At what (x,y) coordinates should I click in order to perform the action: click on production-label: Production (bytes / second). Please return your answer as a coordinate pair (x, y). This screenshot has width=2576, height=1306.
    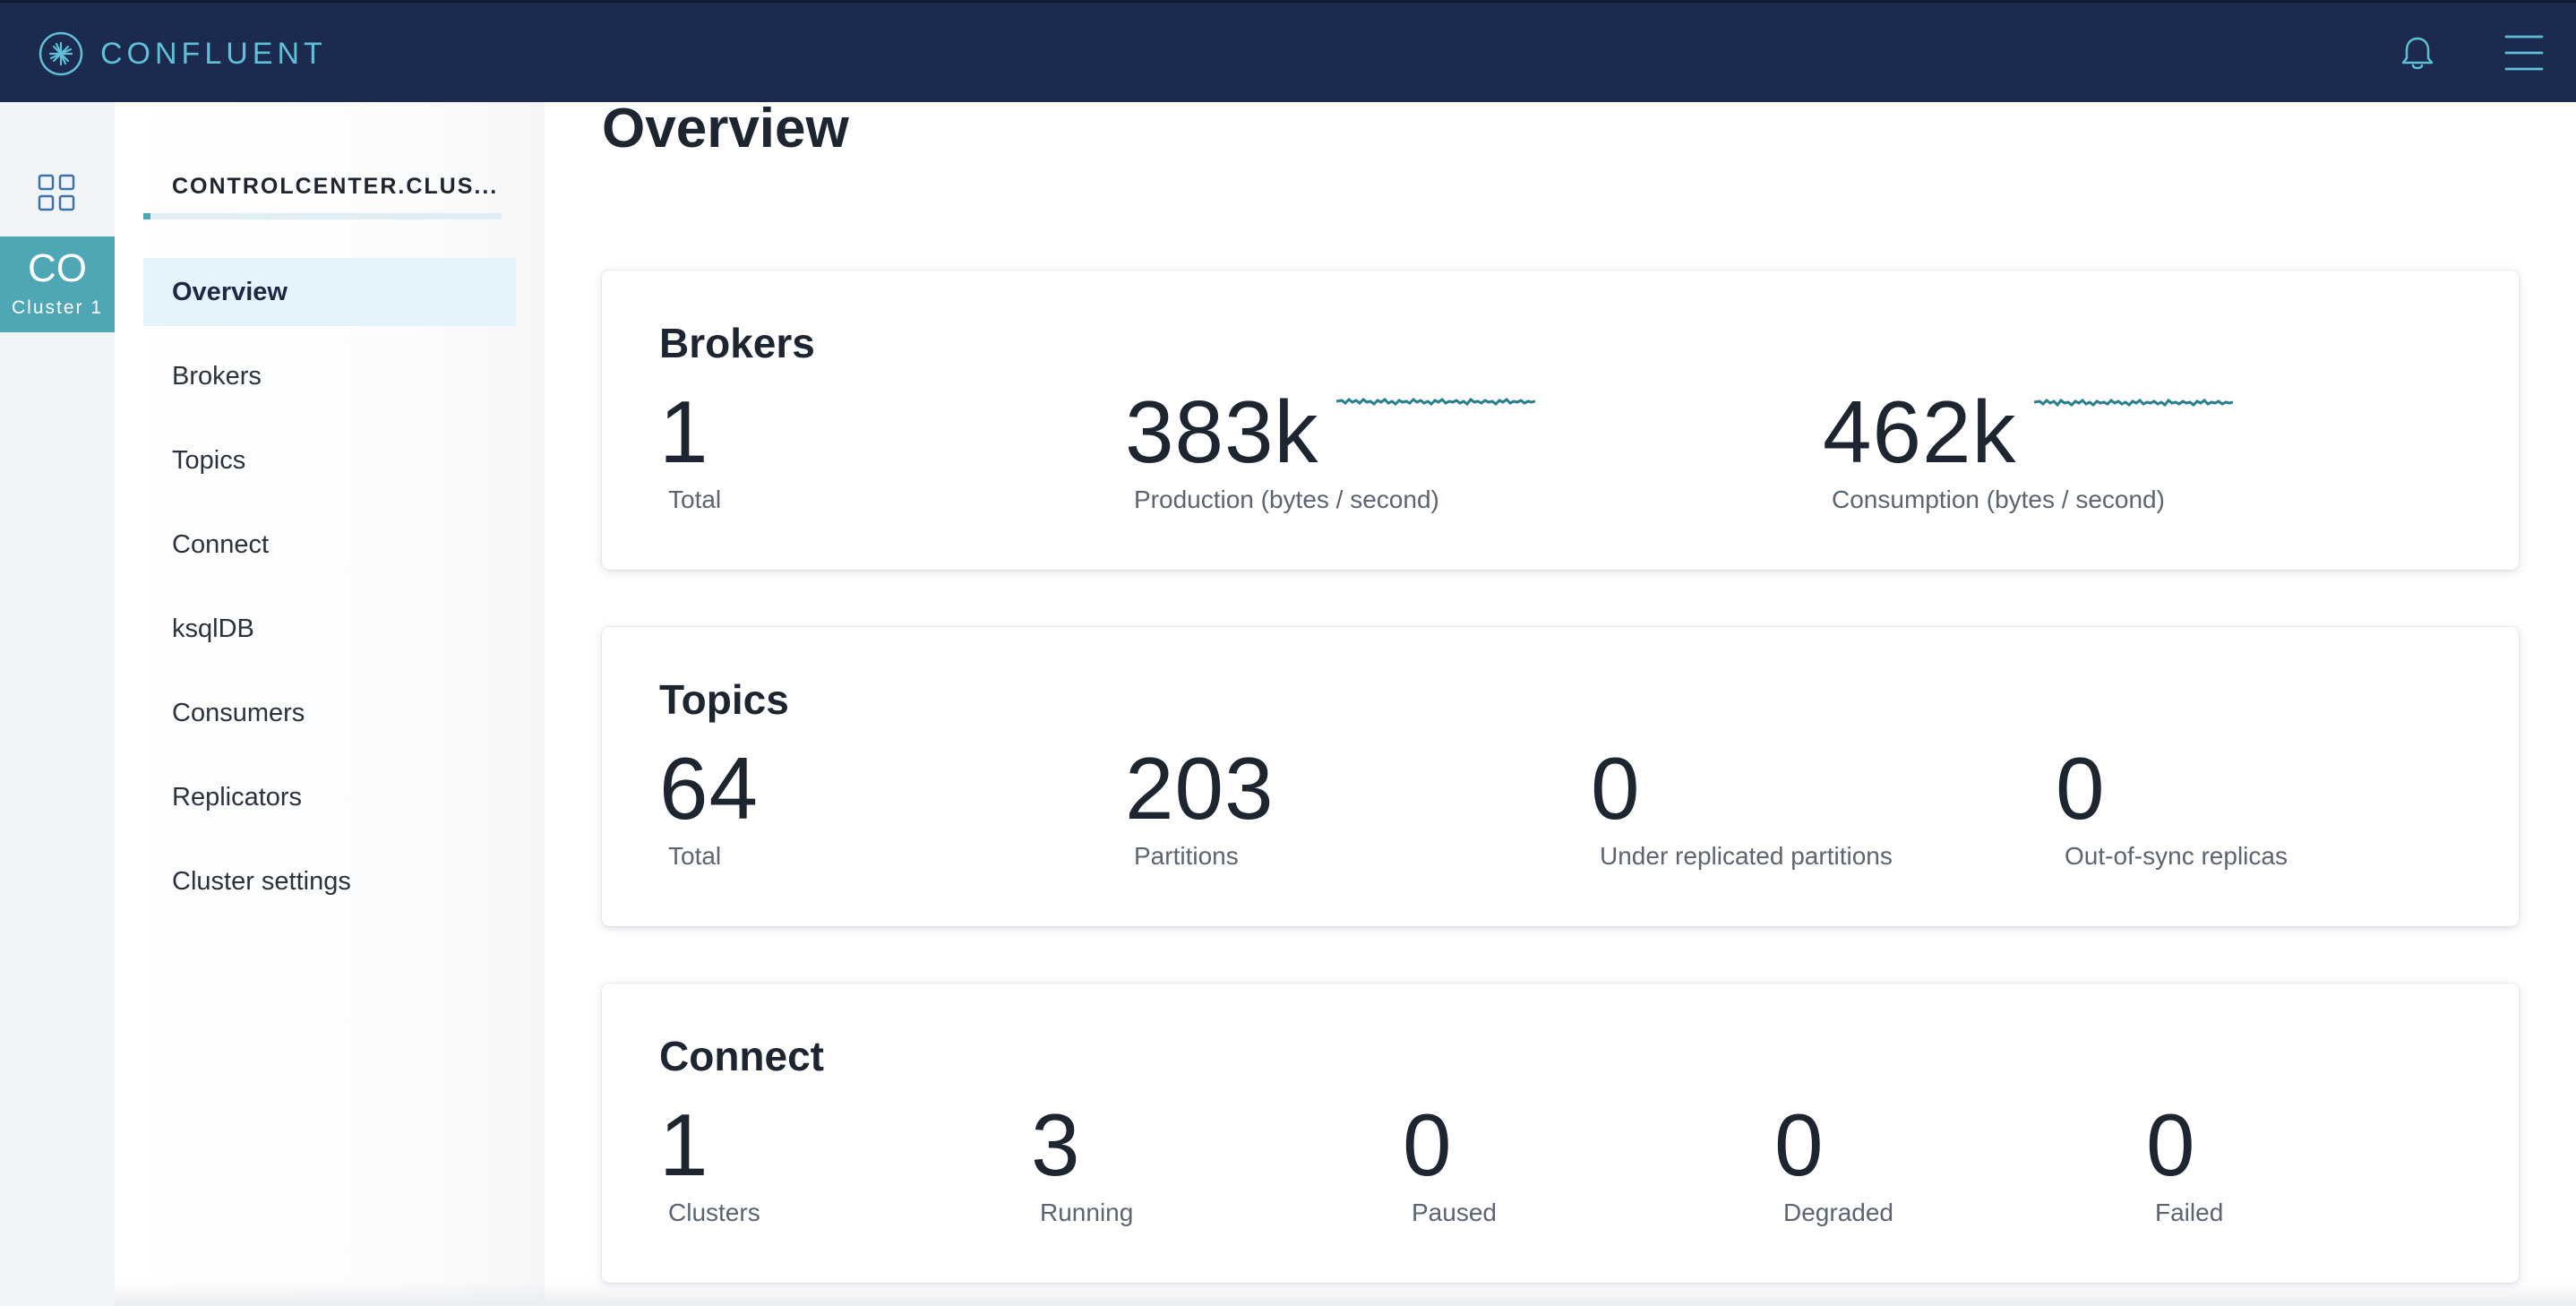
    Looking at the image, I should click on (1286, 499).